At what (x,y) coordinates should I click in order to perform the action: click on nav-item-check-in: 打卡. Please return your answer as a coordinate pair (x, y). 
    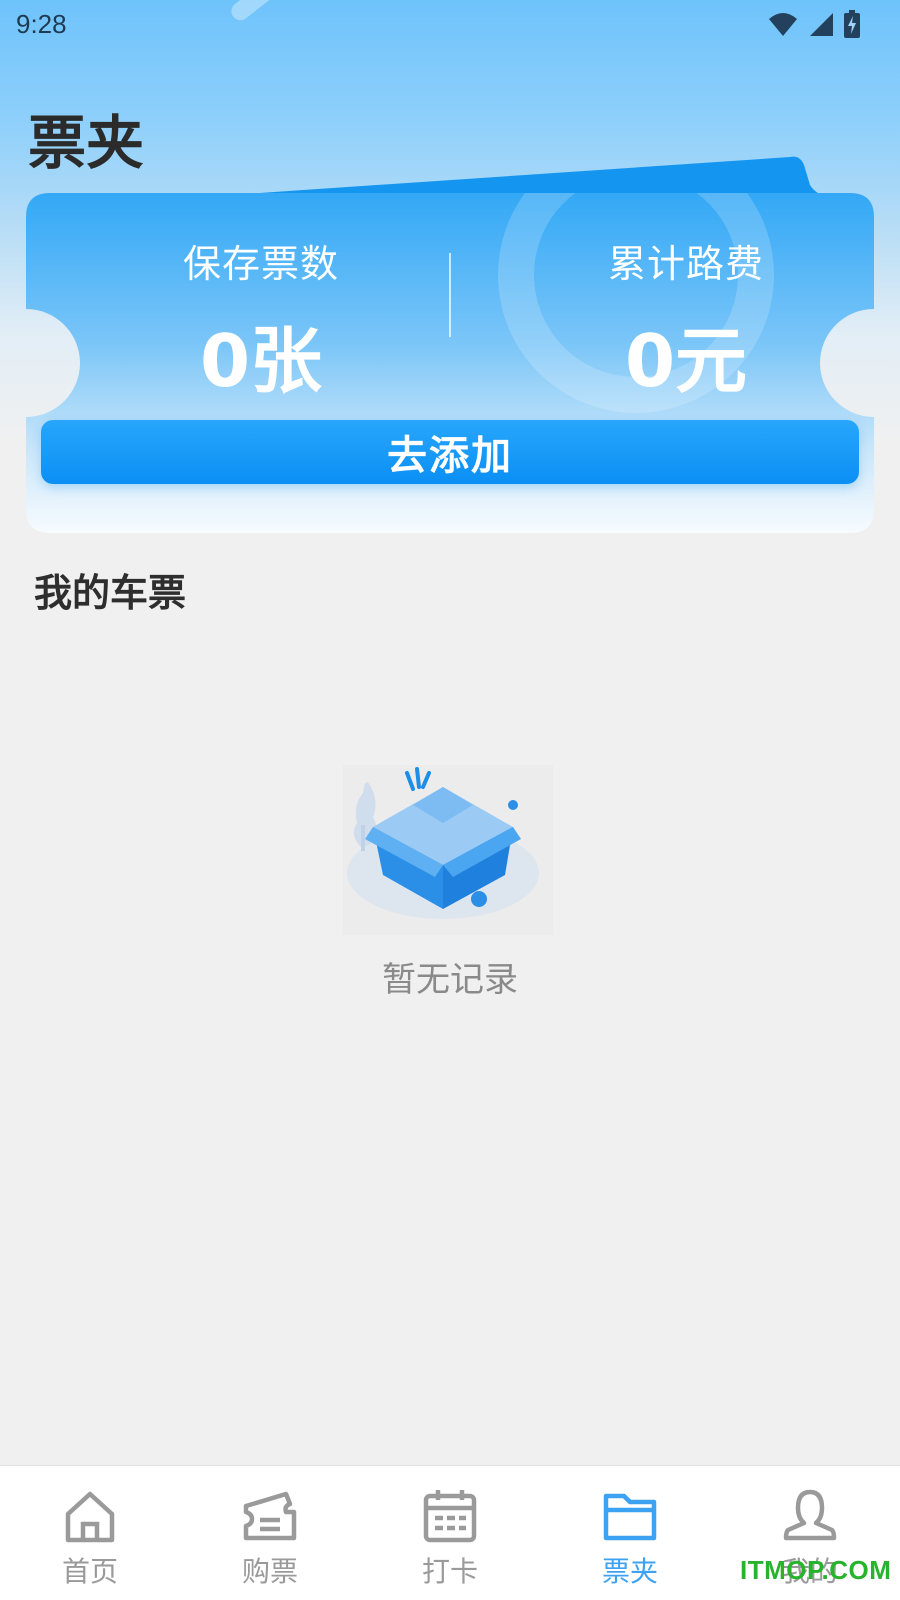
    Looking at the image, I should click on (450, 1533).